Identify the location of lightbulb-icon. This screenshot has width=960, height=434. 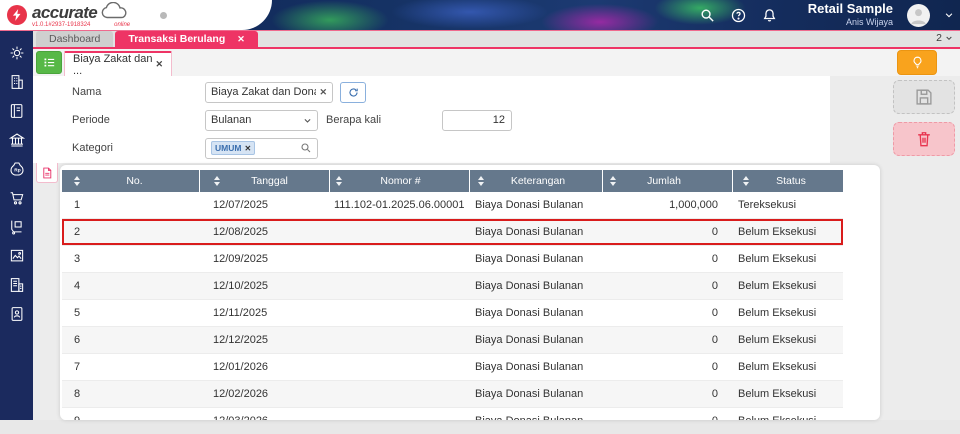
(917, 62).